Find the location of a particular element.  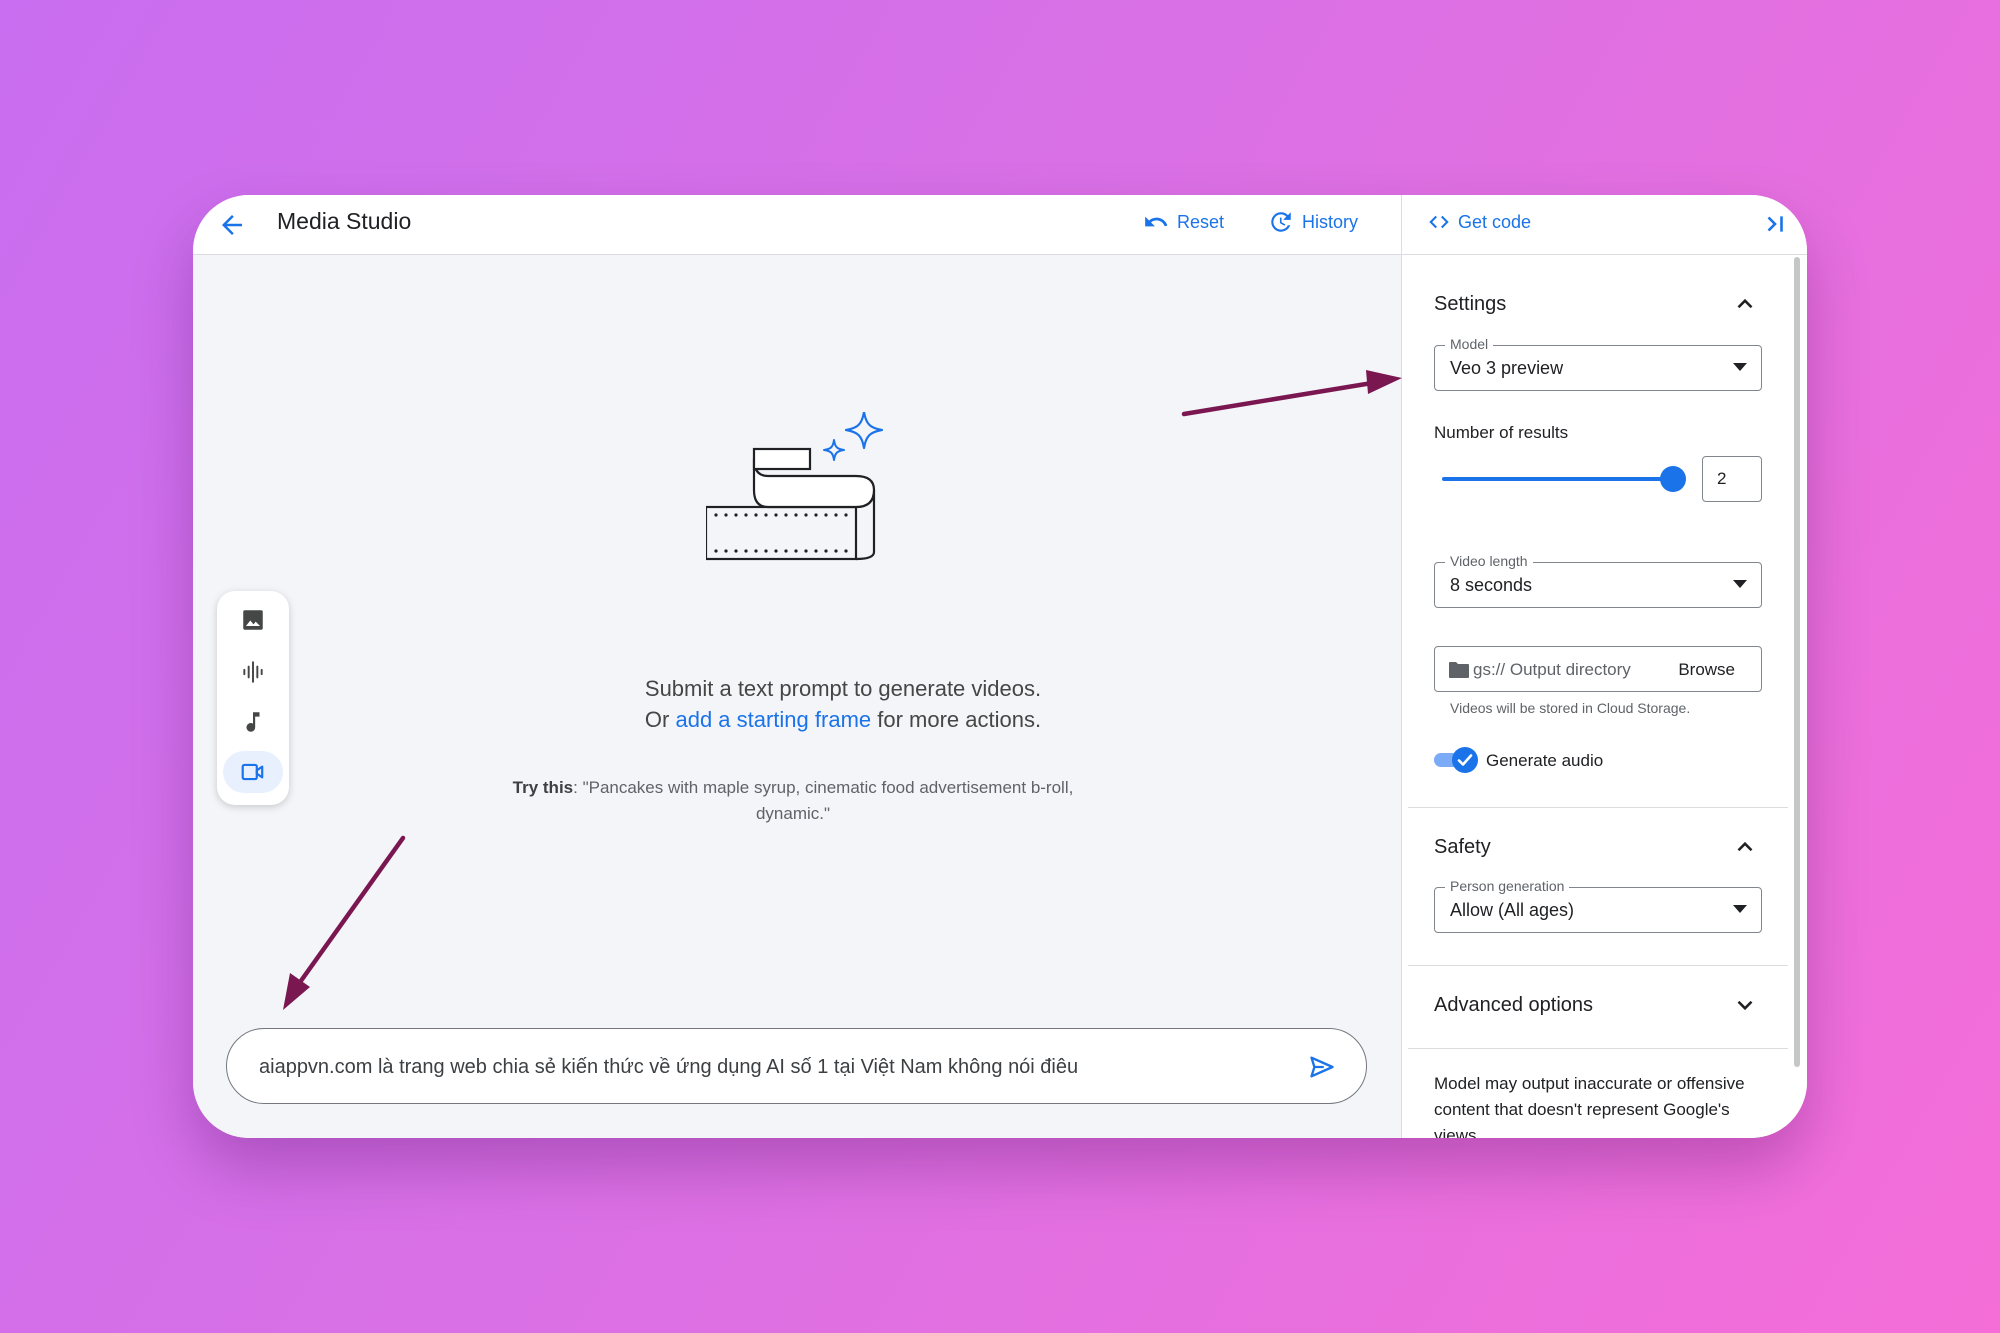

person-generation-value: Allow (All ages) is located at coordinates (1512, 910).